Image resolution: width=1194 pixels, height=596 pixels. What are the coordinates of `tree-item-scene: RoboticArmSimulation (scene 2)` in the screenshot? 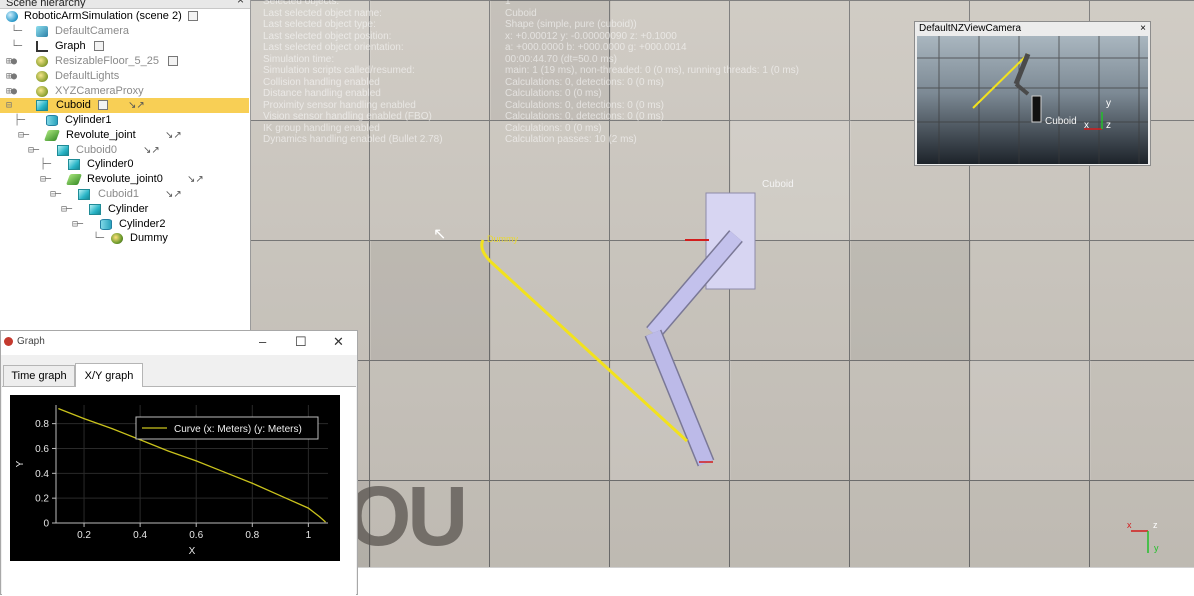 It's located at (124, 16).